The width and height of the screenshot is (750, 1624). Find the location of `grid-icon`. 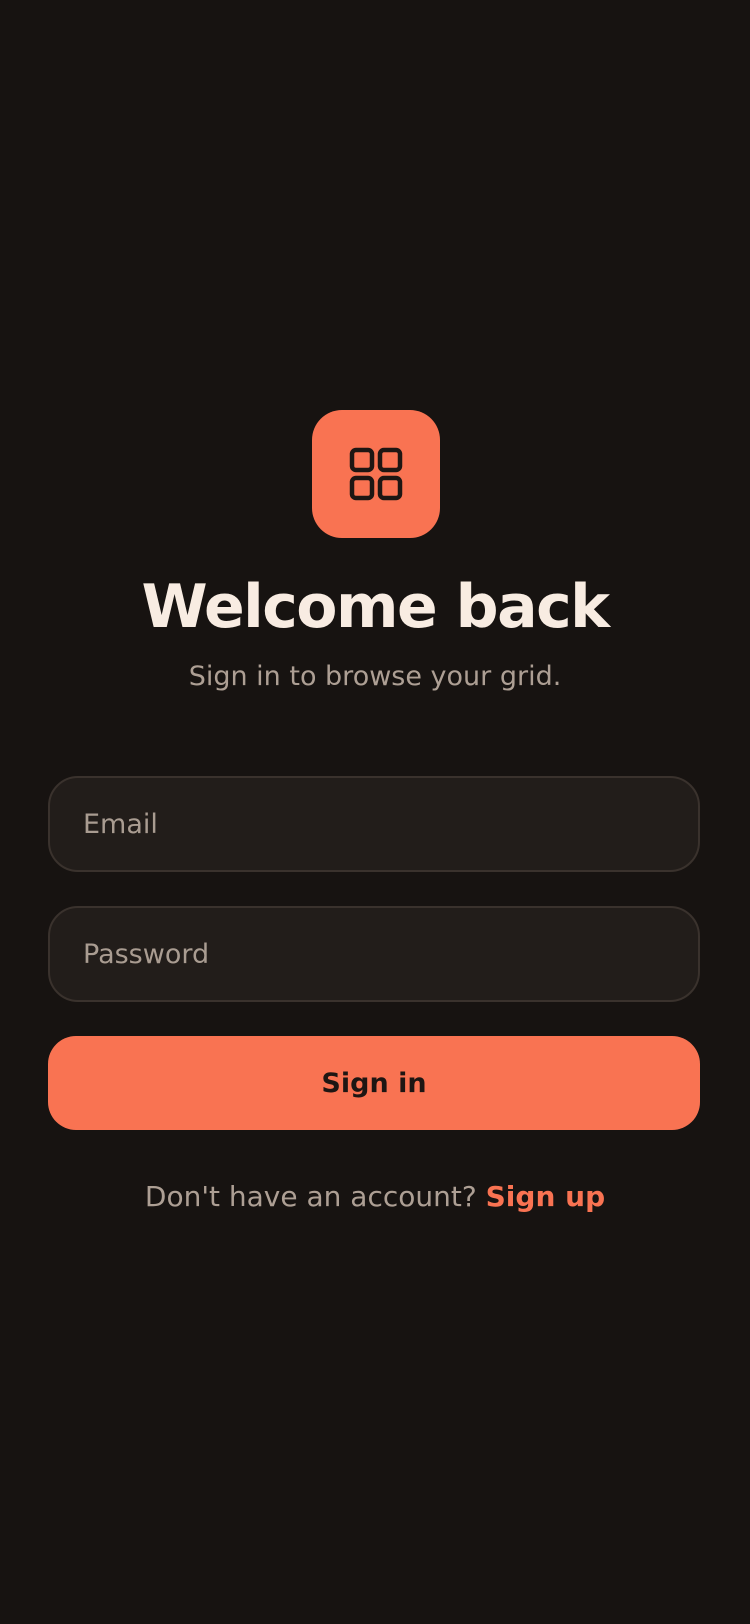

grid-icon is located at coordinates (376, 474).